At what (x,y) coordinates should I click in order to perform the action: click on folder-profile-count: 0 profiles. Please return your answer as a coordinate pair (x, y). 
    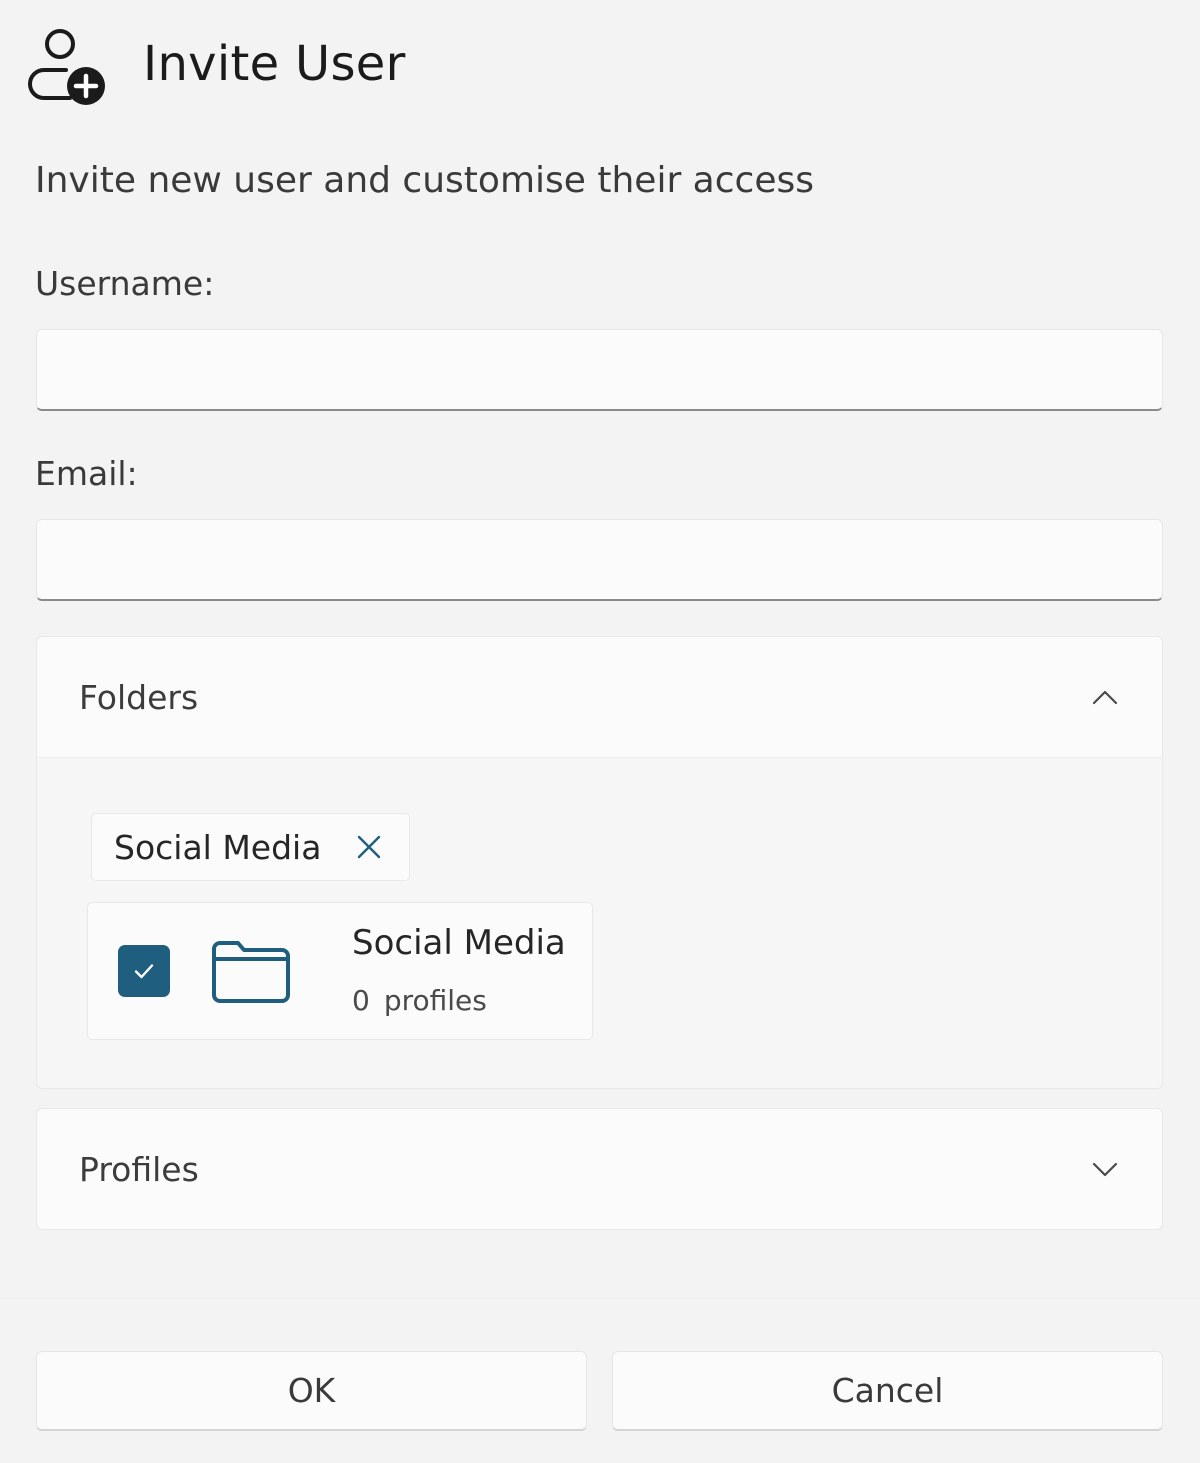
    Looking at the image, I should click on (419, 1001).